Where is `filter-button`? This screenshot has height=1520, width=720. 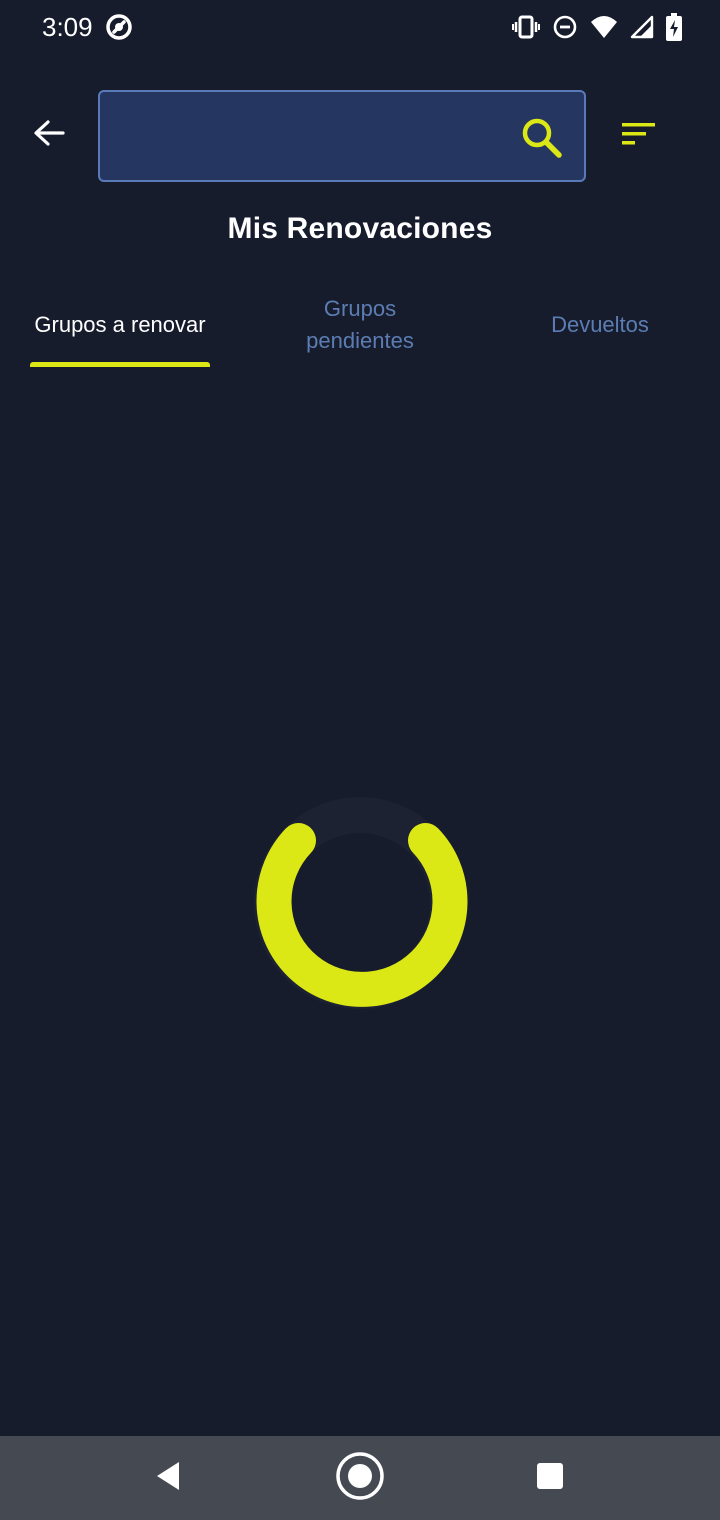 filter-button is located at coordinates (639, 136).